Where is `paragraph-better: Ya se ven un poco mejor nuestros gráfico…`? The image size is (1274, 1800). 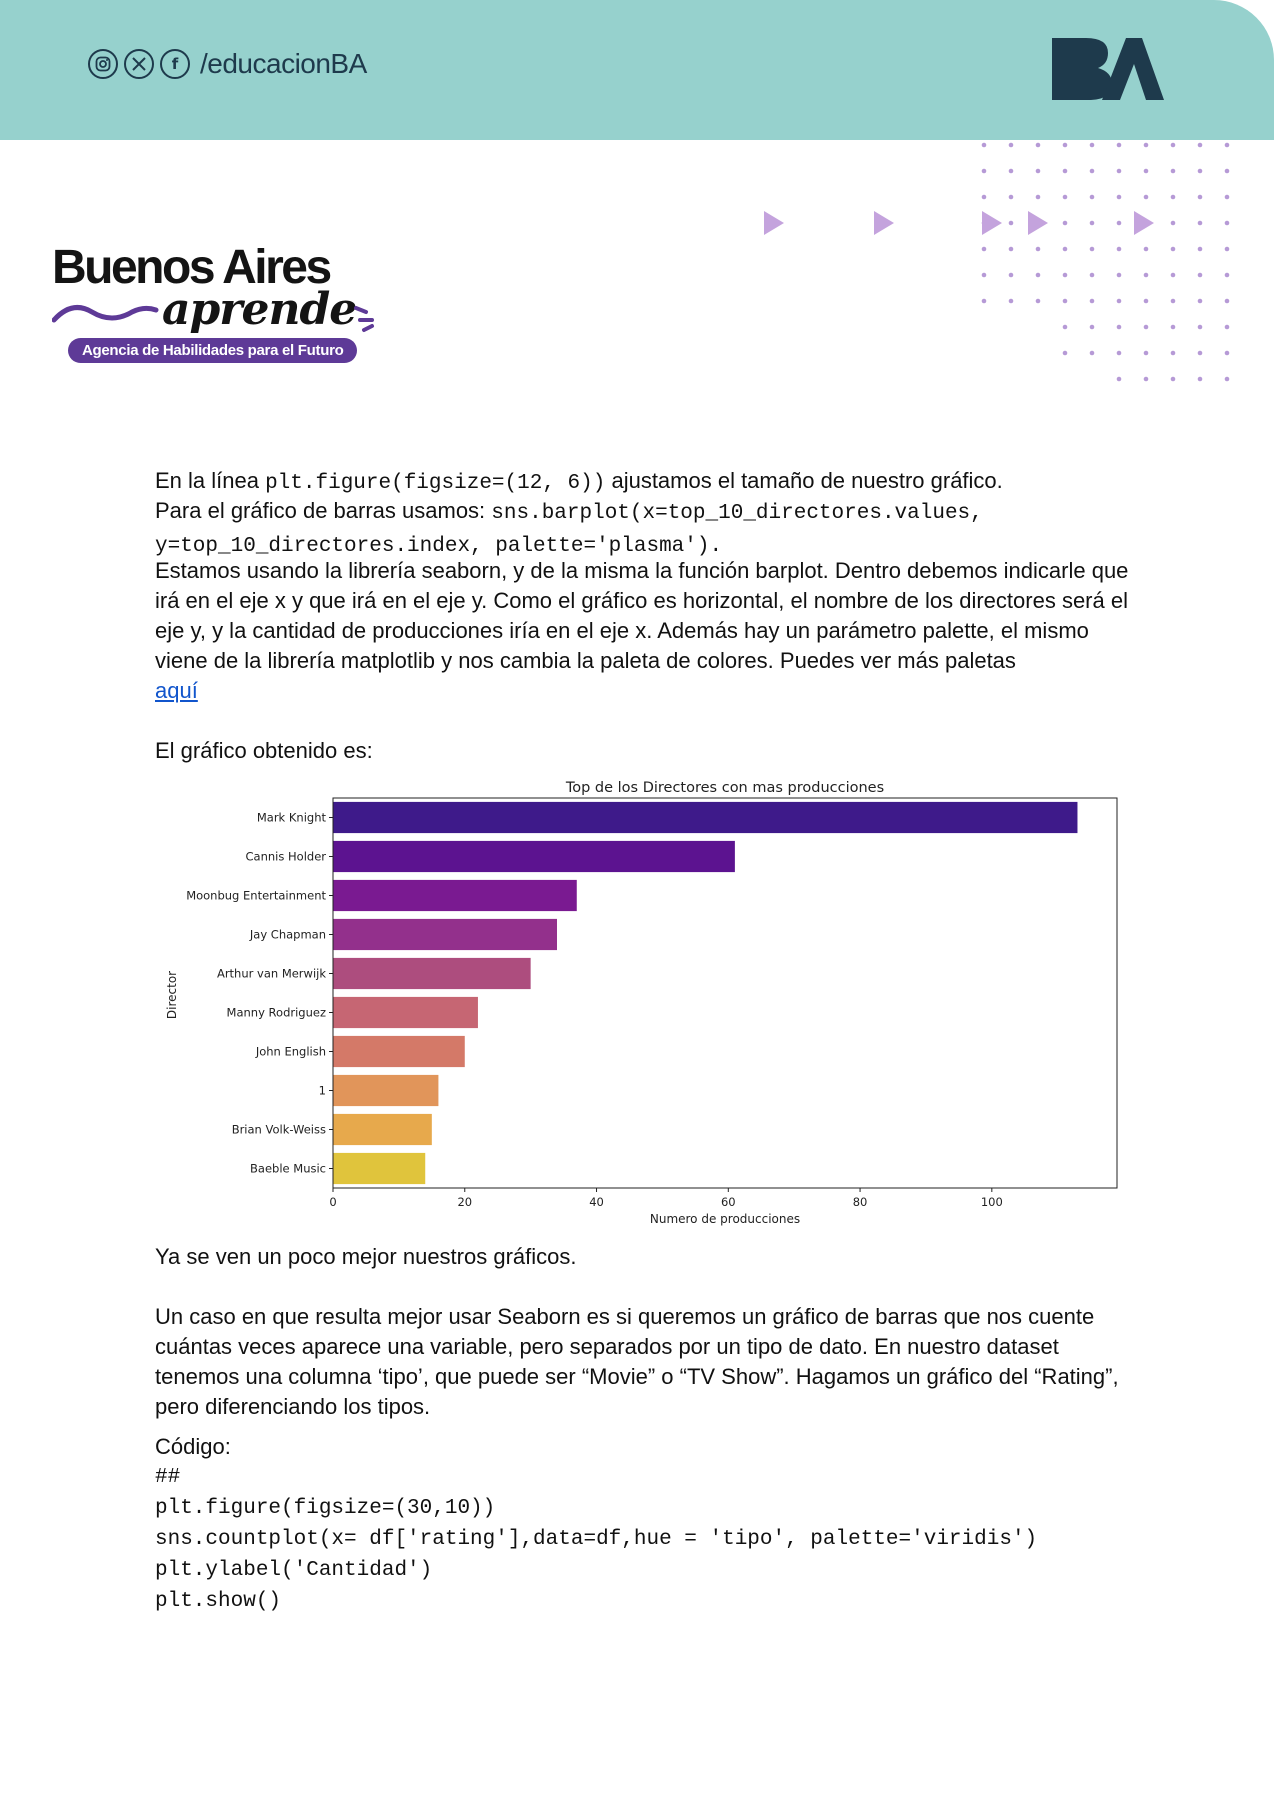
paragraph-better: Ya se ven un poco mejor nuestros gráfico… is located at coordinates (366, 1256).